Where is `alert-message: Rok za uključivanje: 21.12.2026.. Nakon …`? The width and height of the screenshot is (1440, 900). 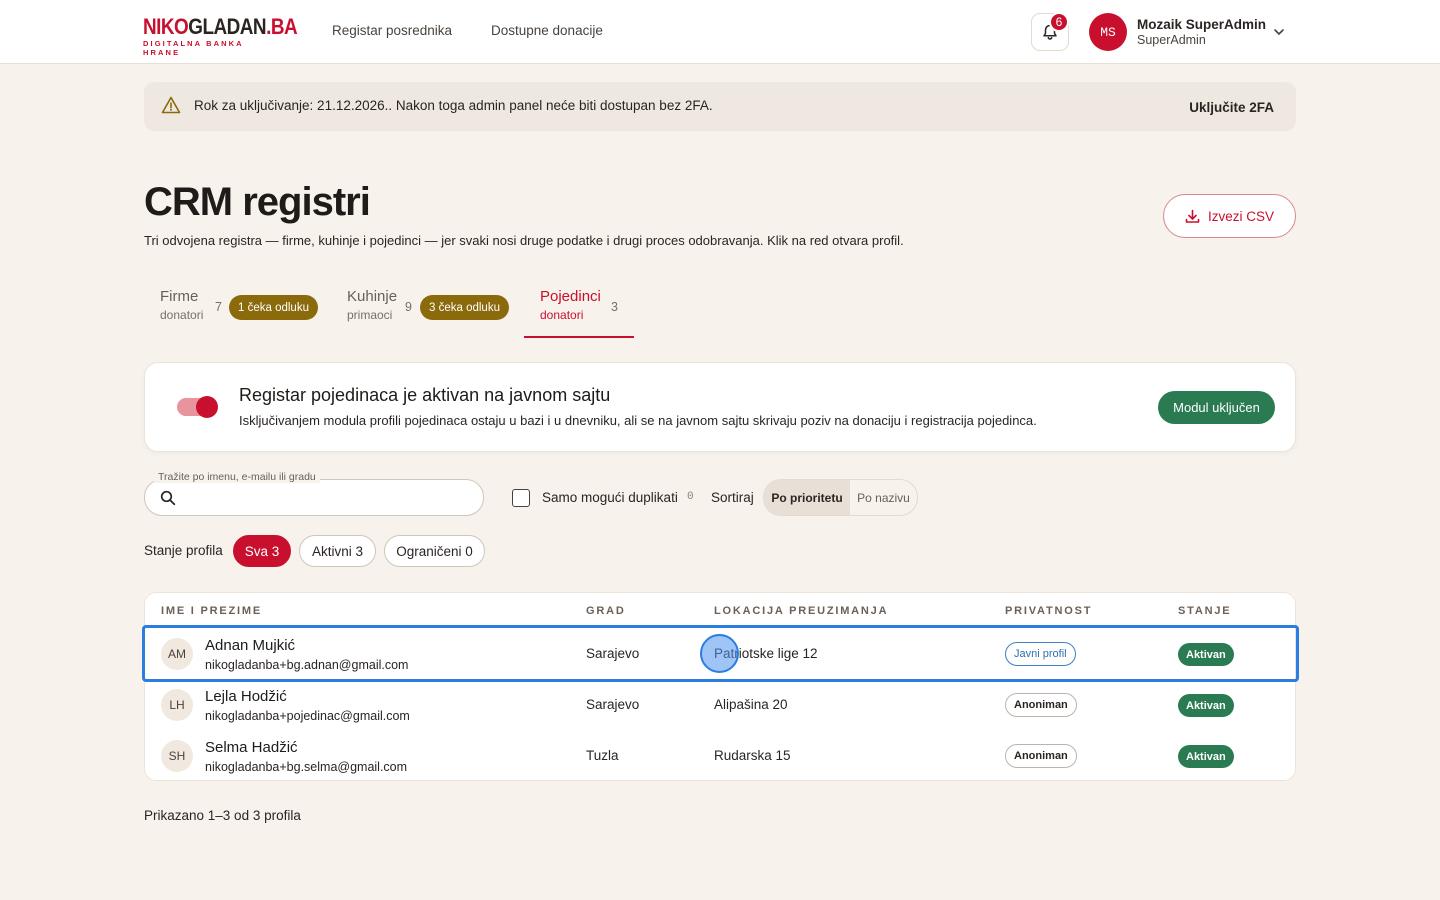
alert-message: Rok za uključivanje: 21.12.2026.. Nakon … is located at coordinates (453, 105).